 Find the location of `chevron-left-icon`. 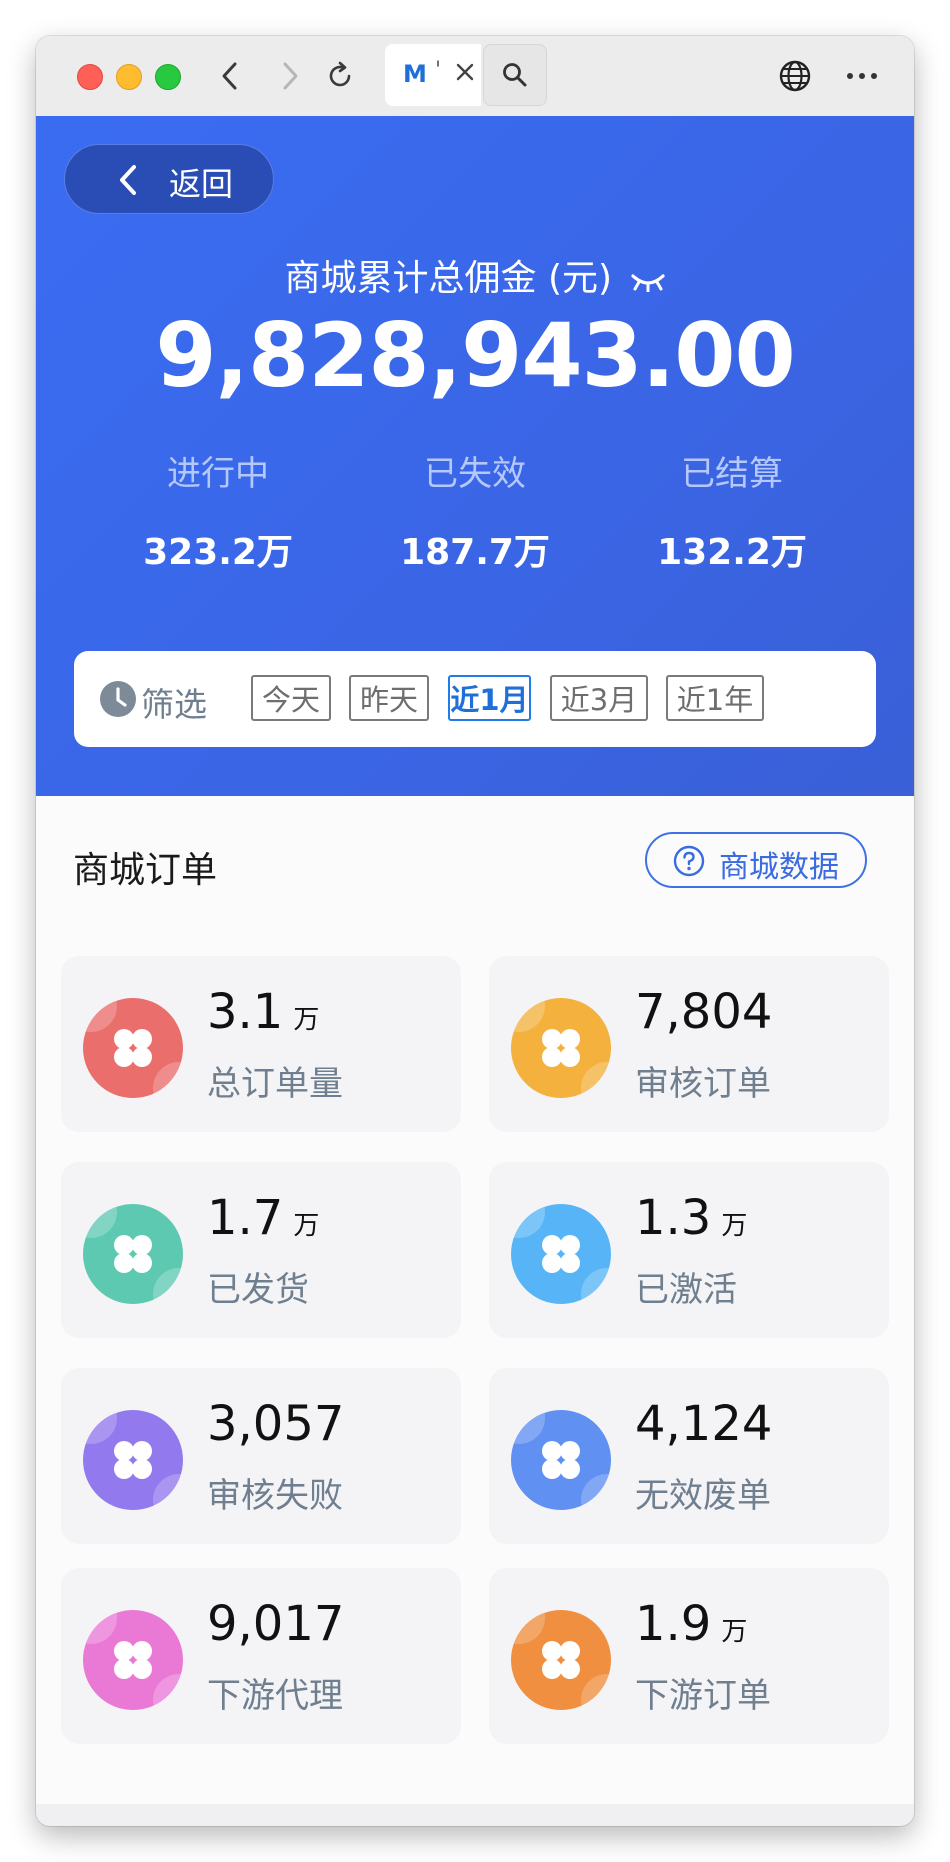

chevron-left-icon is located at coordinates (128, 182).